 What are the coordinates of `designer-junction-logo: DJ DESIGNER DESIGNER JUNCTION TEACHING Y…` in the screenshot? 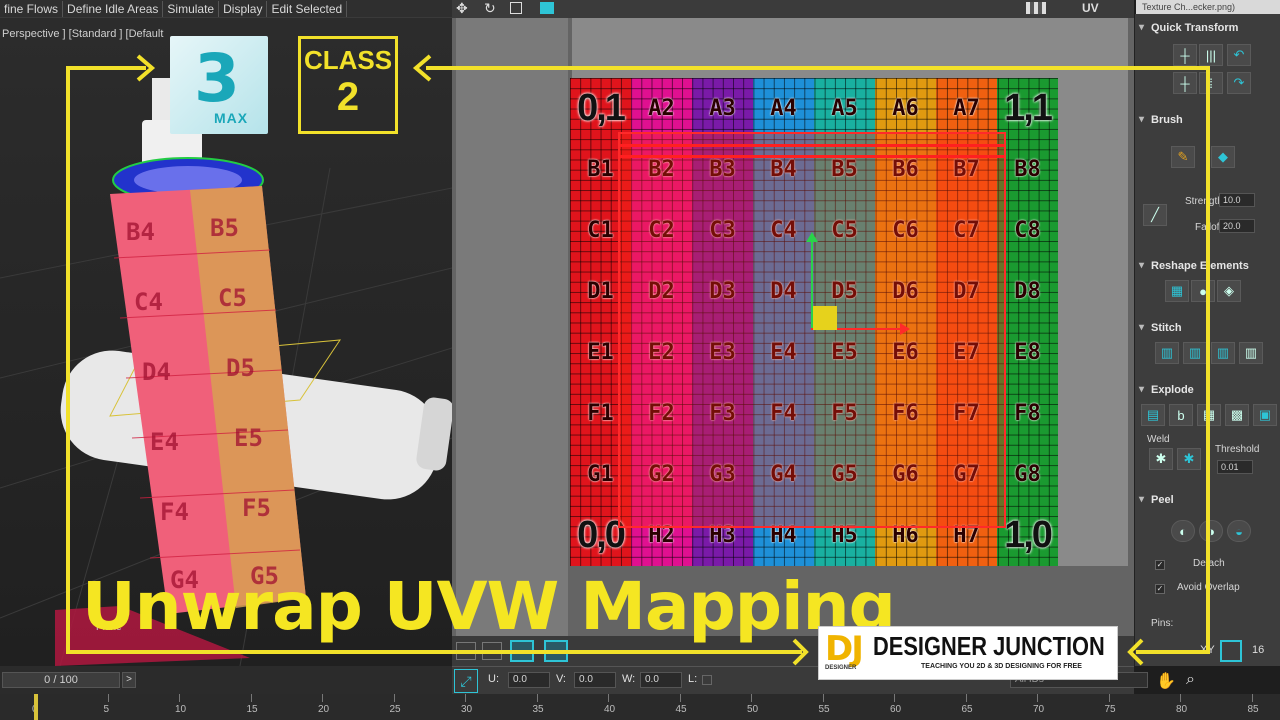 It's located at (968, 653).